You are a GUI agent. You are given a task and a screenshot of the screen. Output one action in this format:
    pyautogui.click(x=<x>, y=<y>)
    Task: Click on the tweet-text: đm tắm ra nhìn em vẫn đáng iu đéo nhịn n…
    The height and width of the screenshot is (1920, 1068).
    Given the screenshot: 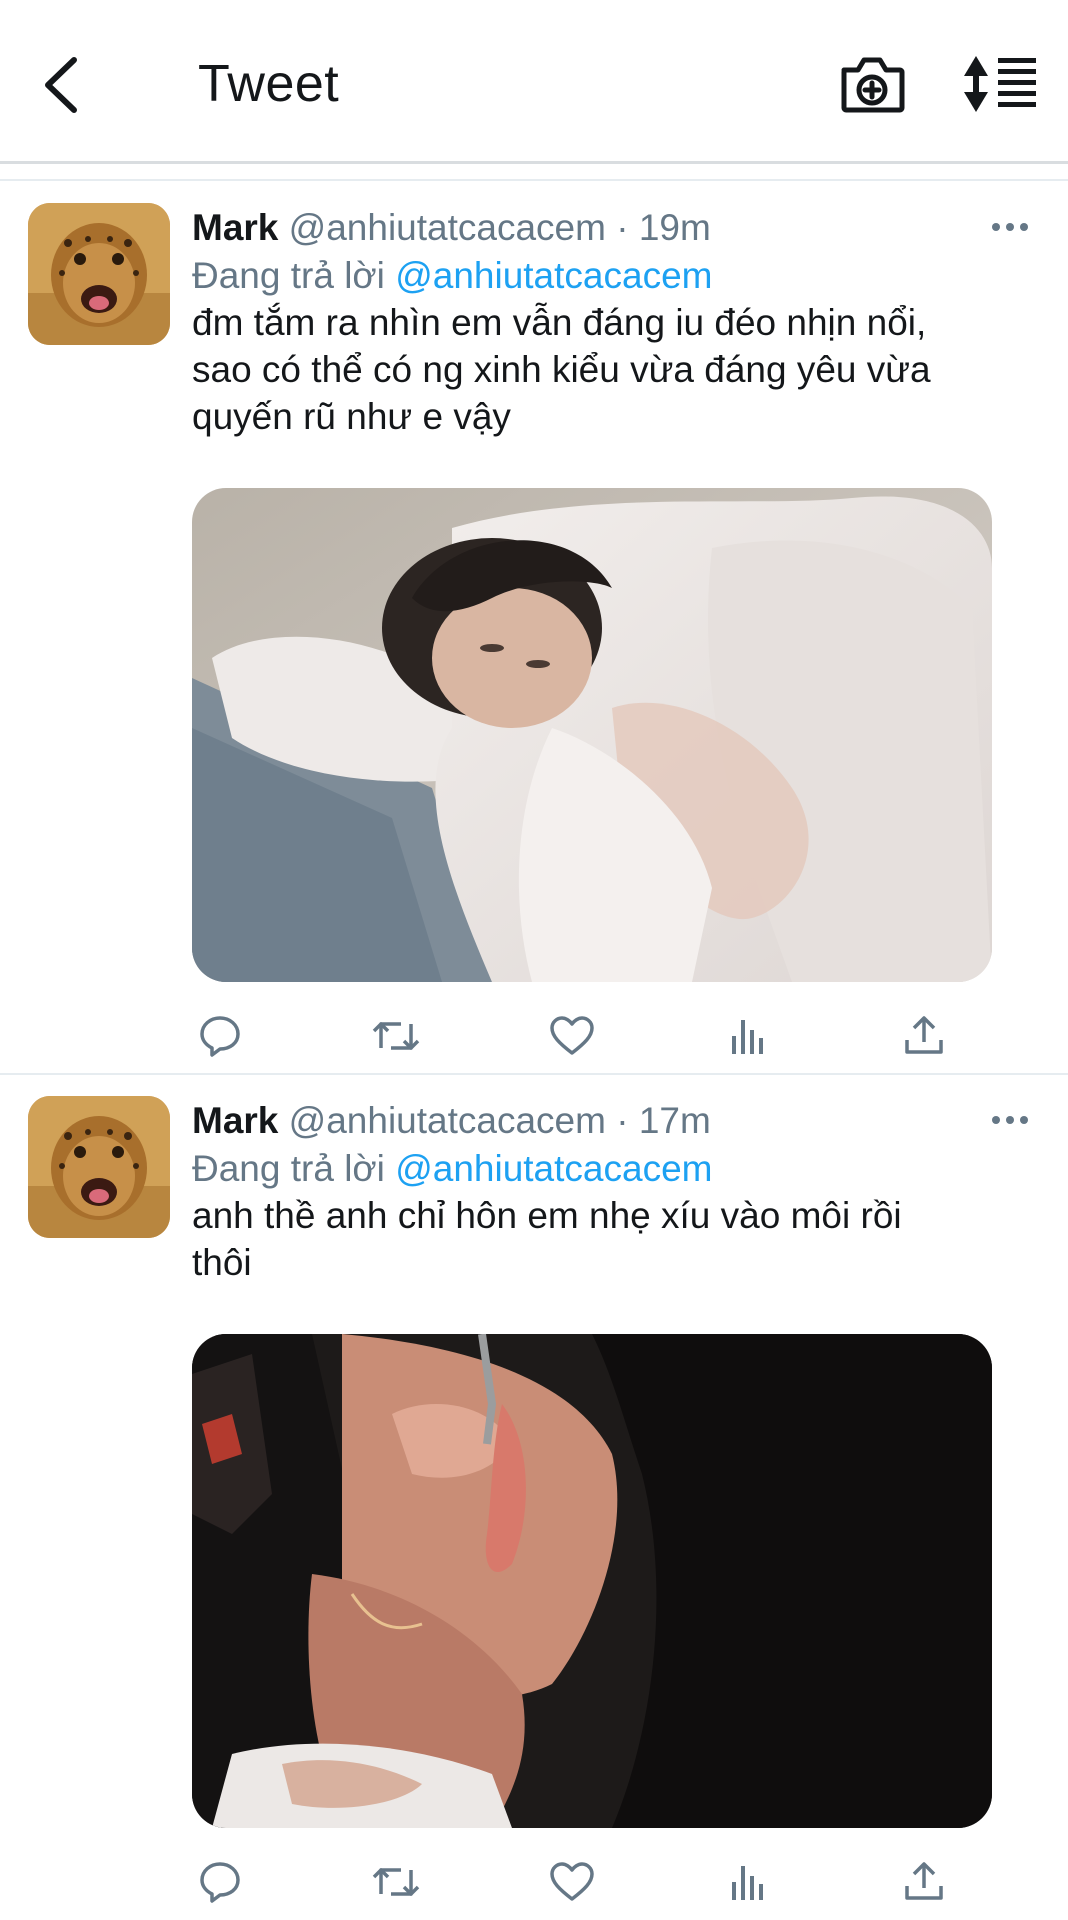 What is the action you would take?
    pyautogui.click(x=561, y=369)
    